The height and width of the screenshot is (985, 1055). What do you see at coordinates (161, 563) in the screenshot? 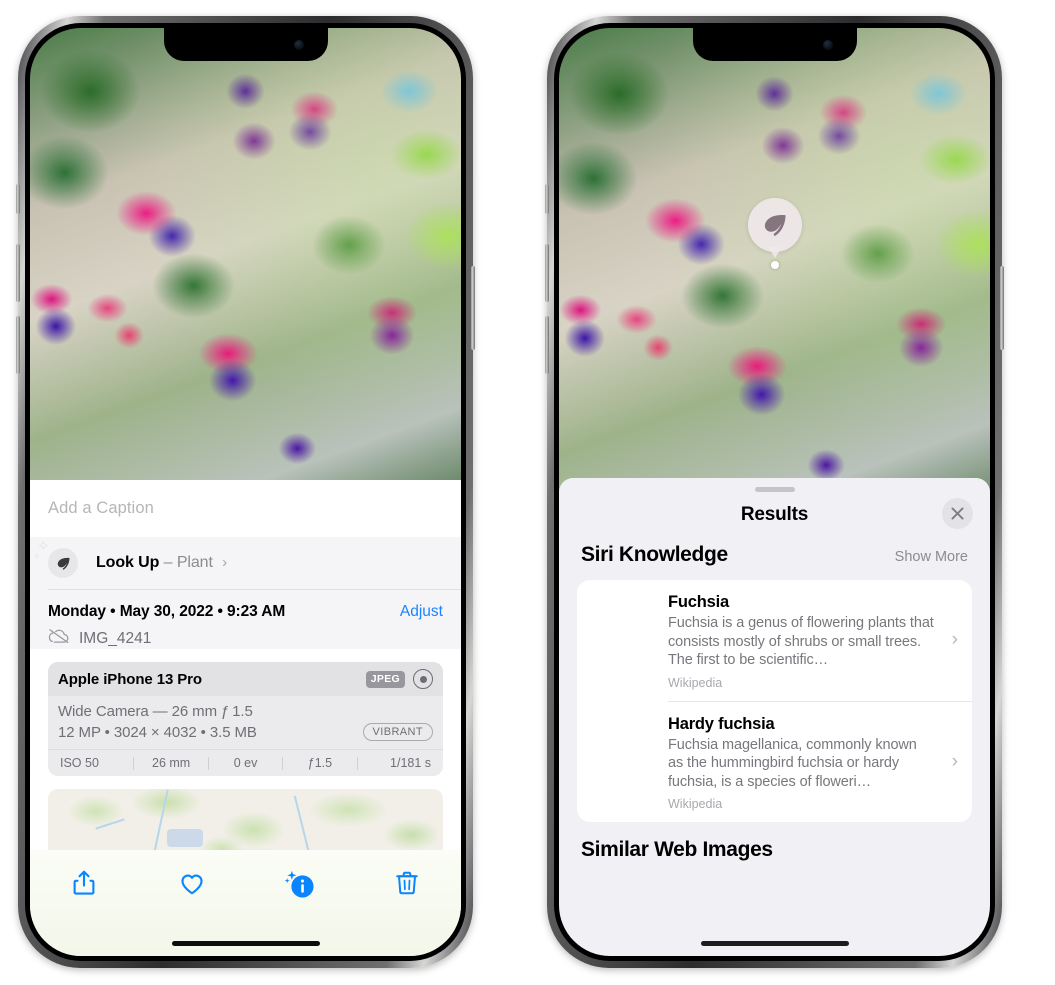
I see `look-up-label: Look Up – Plant ›` at bounding box center [161, 563].